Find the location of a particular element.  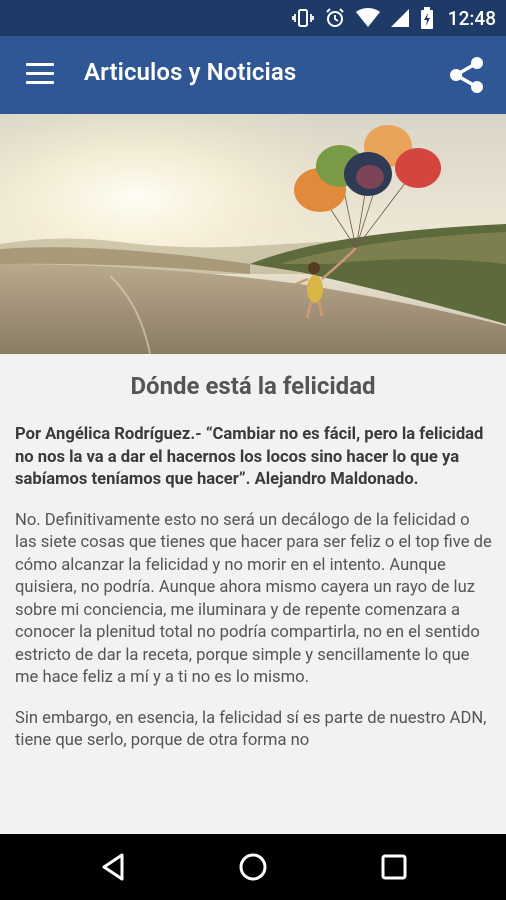

back-icon is located at coordinates (114, 867).